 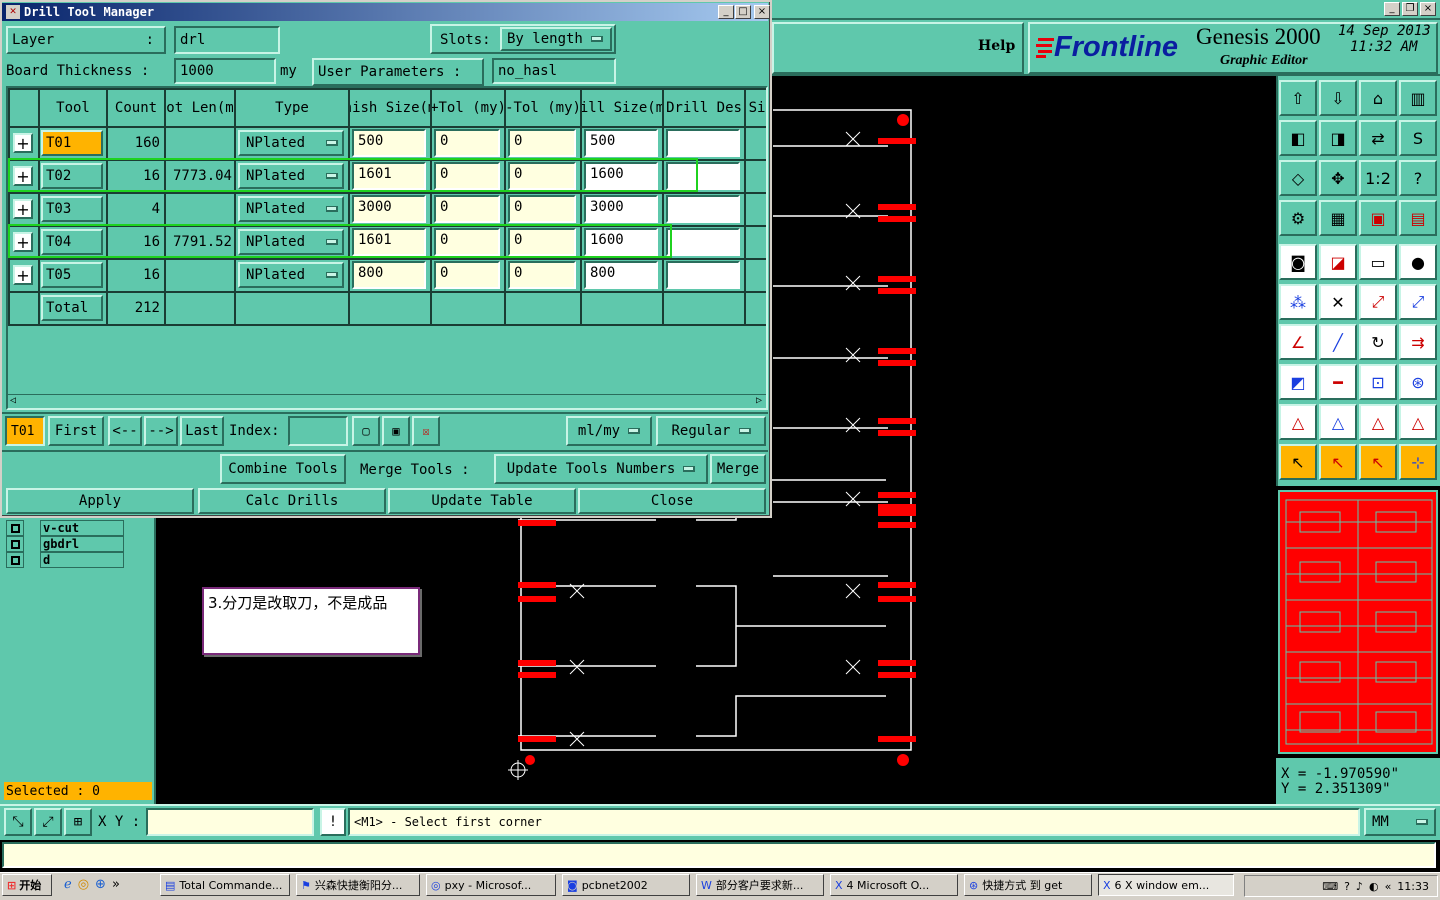 I want to click on triangle3-icon: △, so click(x=1378, y=422).